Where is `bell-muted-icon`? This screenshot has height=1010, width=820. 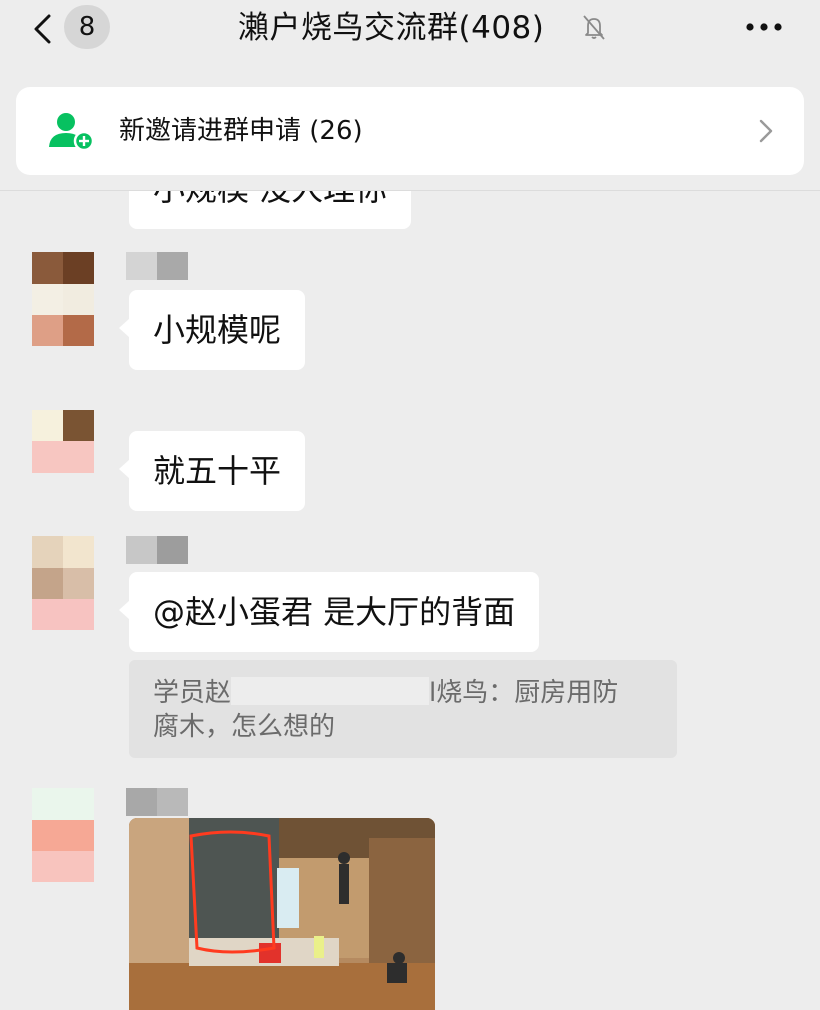
bell-muted-icon is located at coordinates (594, 27).